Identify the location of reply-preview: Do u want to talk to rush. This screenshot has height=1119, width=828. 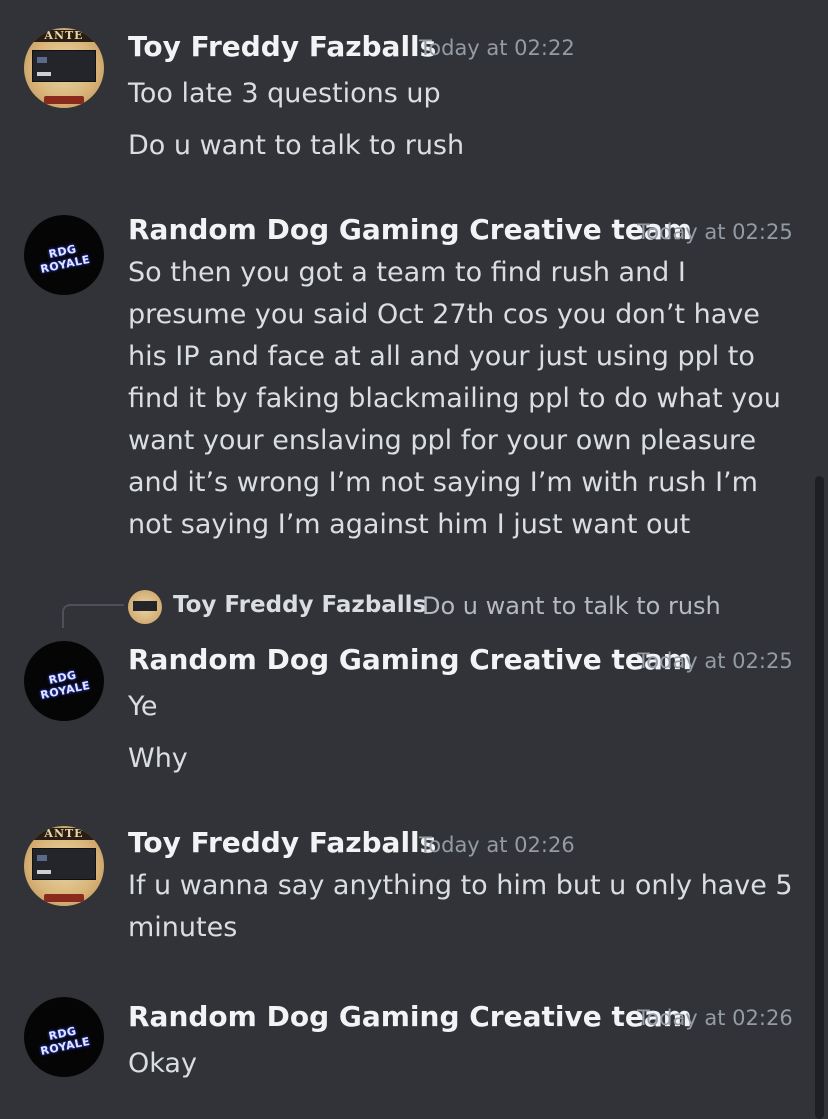
(571, 606).